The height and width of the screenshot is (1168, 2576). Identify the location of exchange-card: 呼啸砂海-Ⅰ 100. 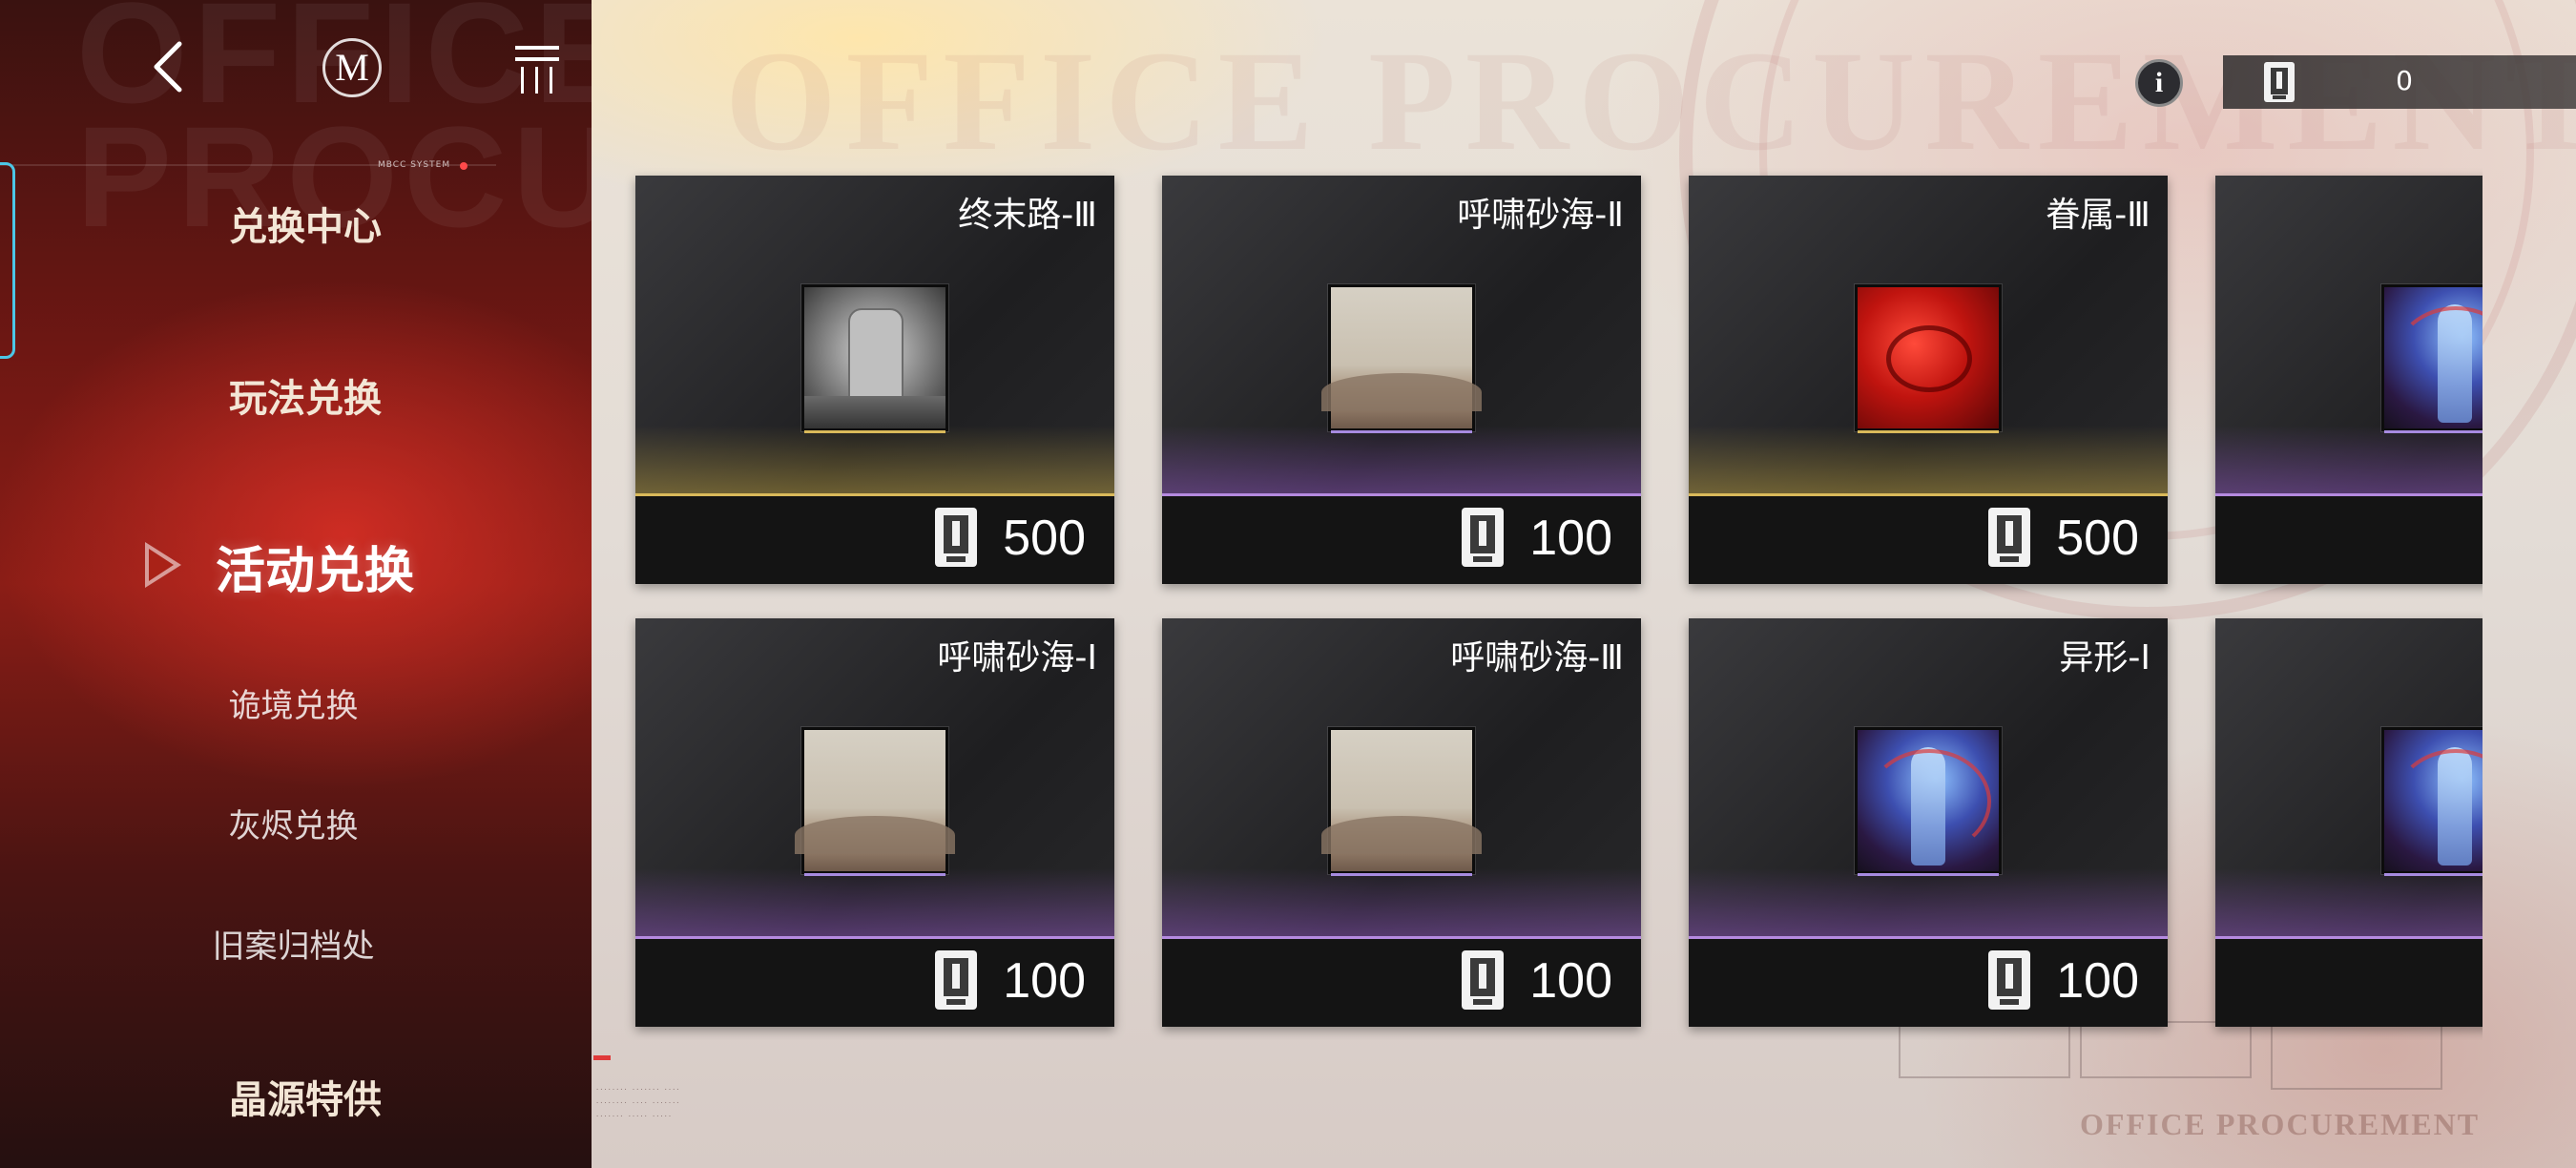
(874, 822).